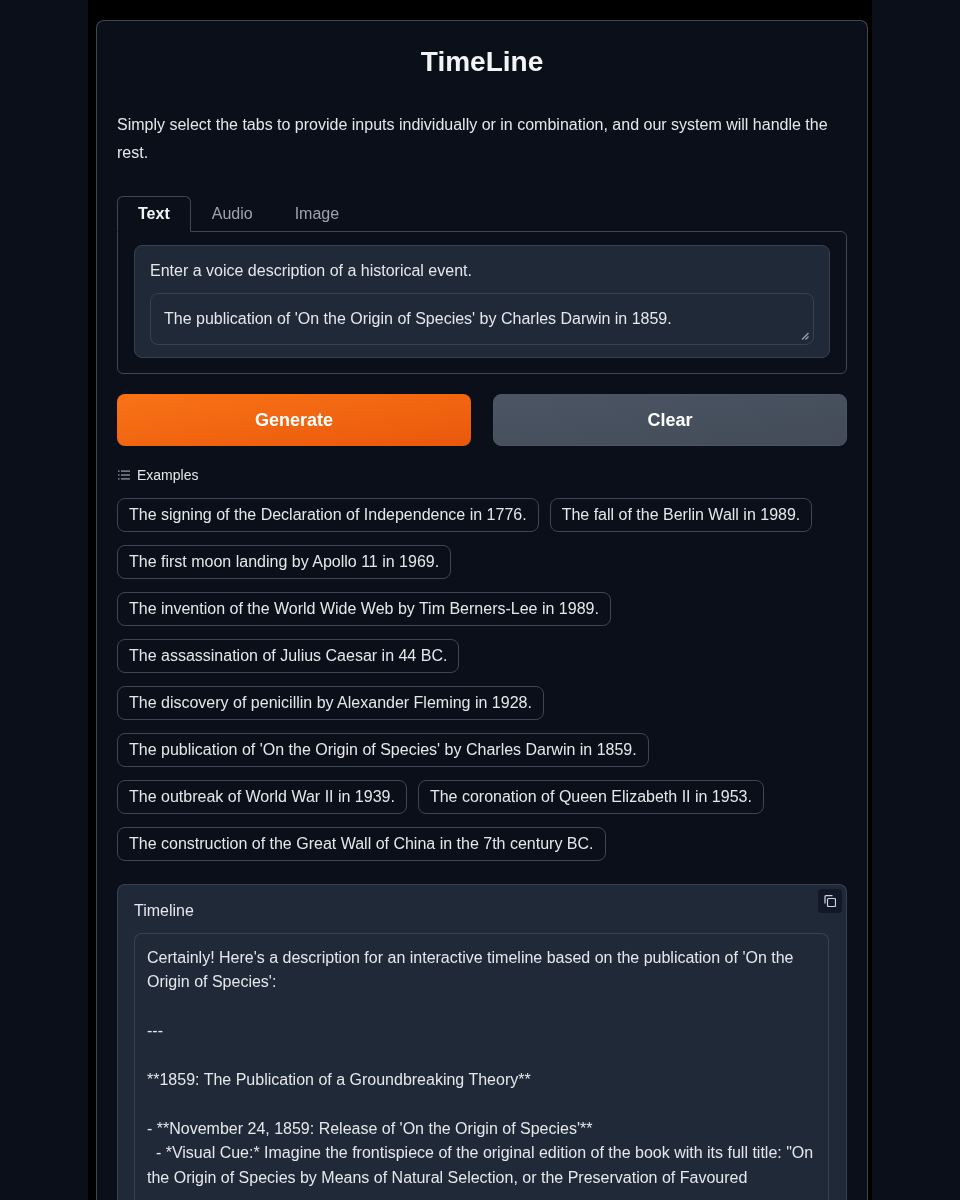 This screenshot has height=1200, width=960. Describe the element at coordinates (590, 797) in the screenshot. I see `example-chip: The coronation of Queen Elizabeth II in 1953.` at that location.